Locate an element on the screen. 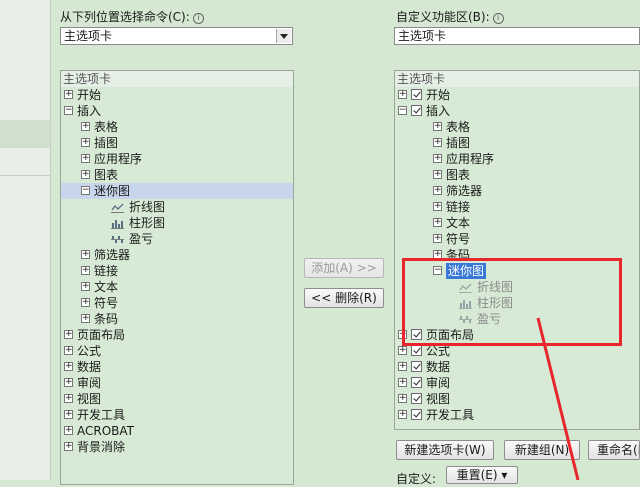  new-tab-button: 新建选项卡(W) is located at coordinates (445, 450).